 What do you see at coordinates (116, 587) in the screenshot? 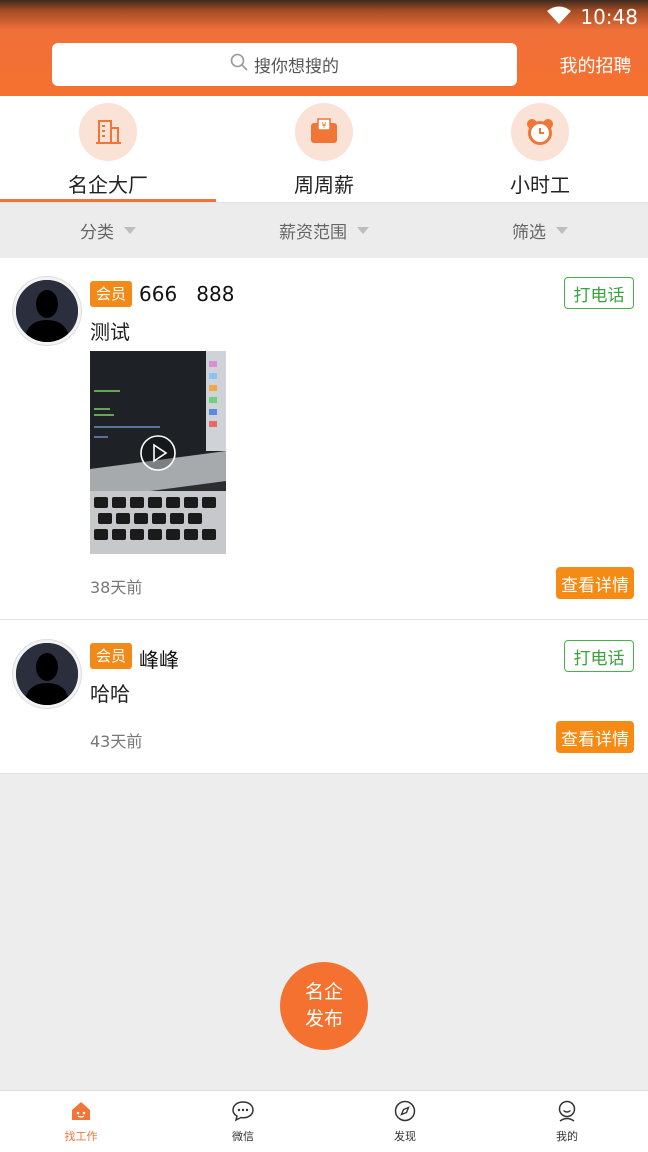
I see `post-time: 38天前` at bounding box center [116, 587].